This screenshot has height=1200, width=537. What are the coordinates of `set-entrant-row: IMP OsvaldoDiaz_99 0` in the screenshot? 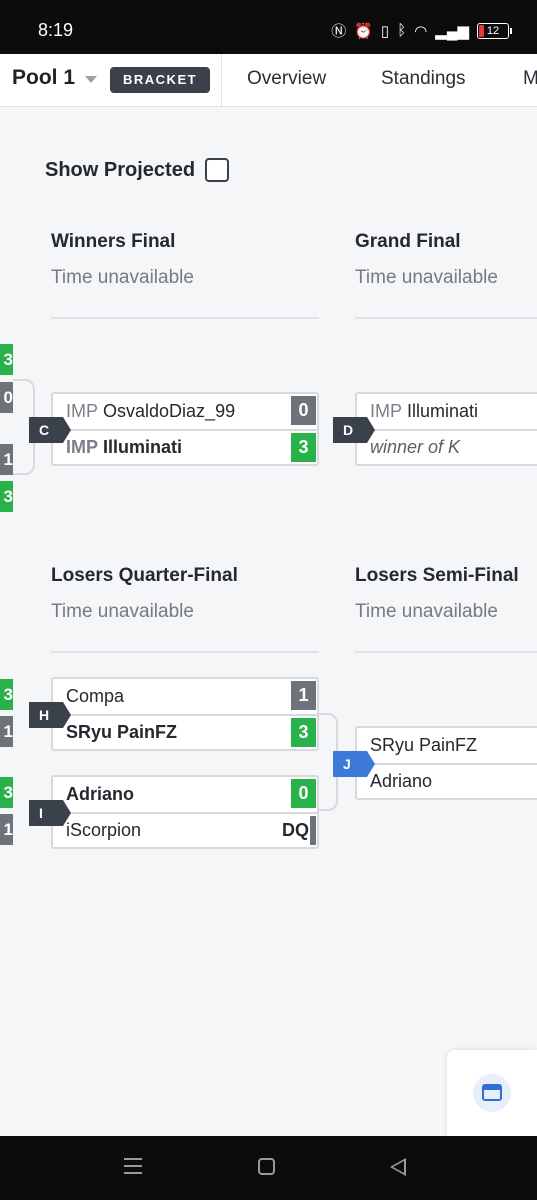 It's located at (185, 411).